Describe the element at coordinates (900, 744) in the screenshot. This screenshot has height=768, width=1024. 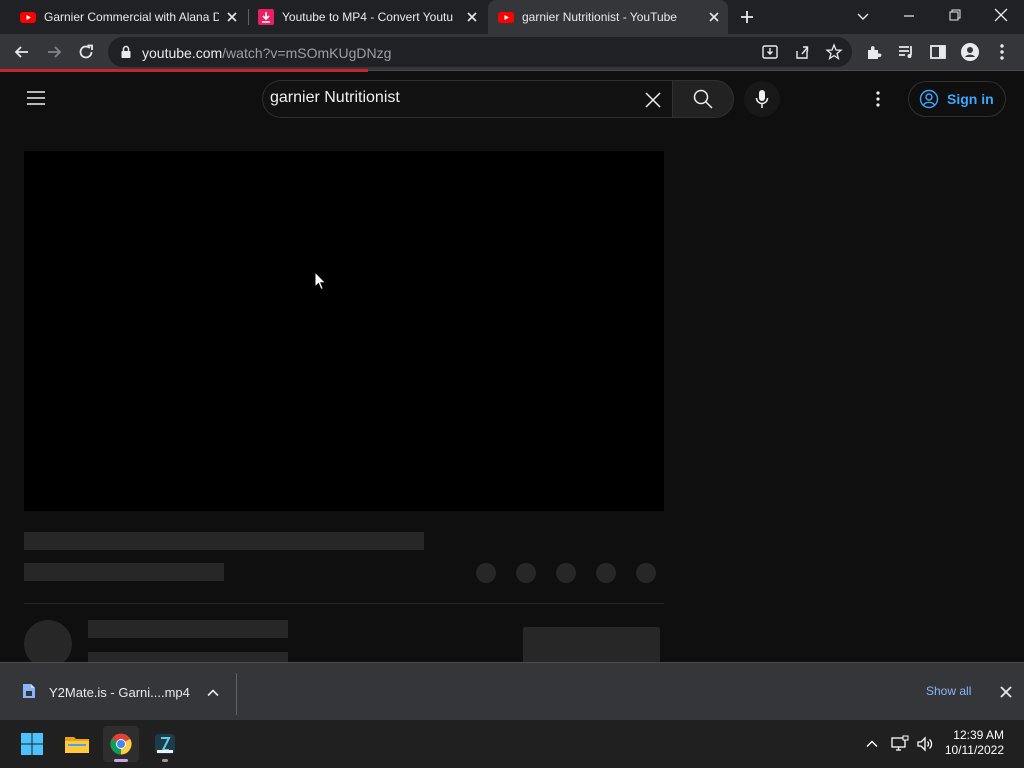
I see `network-icon` at that location.